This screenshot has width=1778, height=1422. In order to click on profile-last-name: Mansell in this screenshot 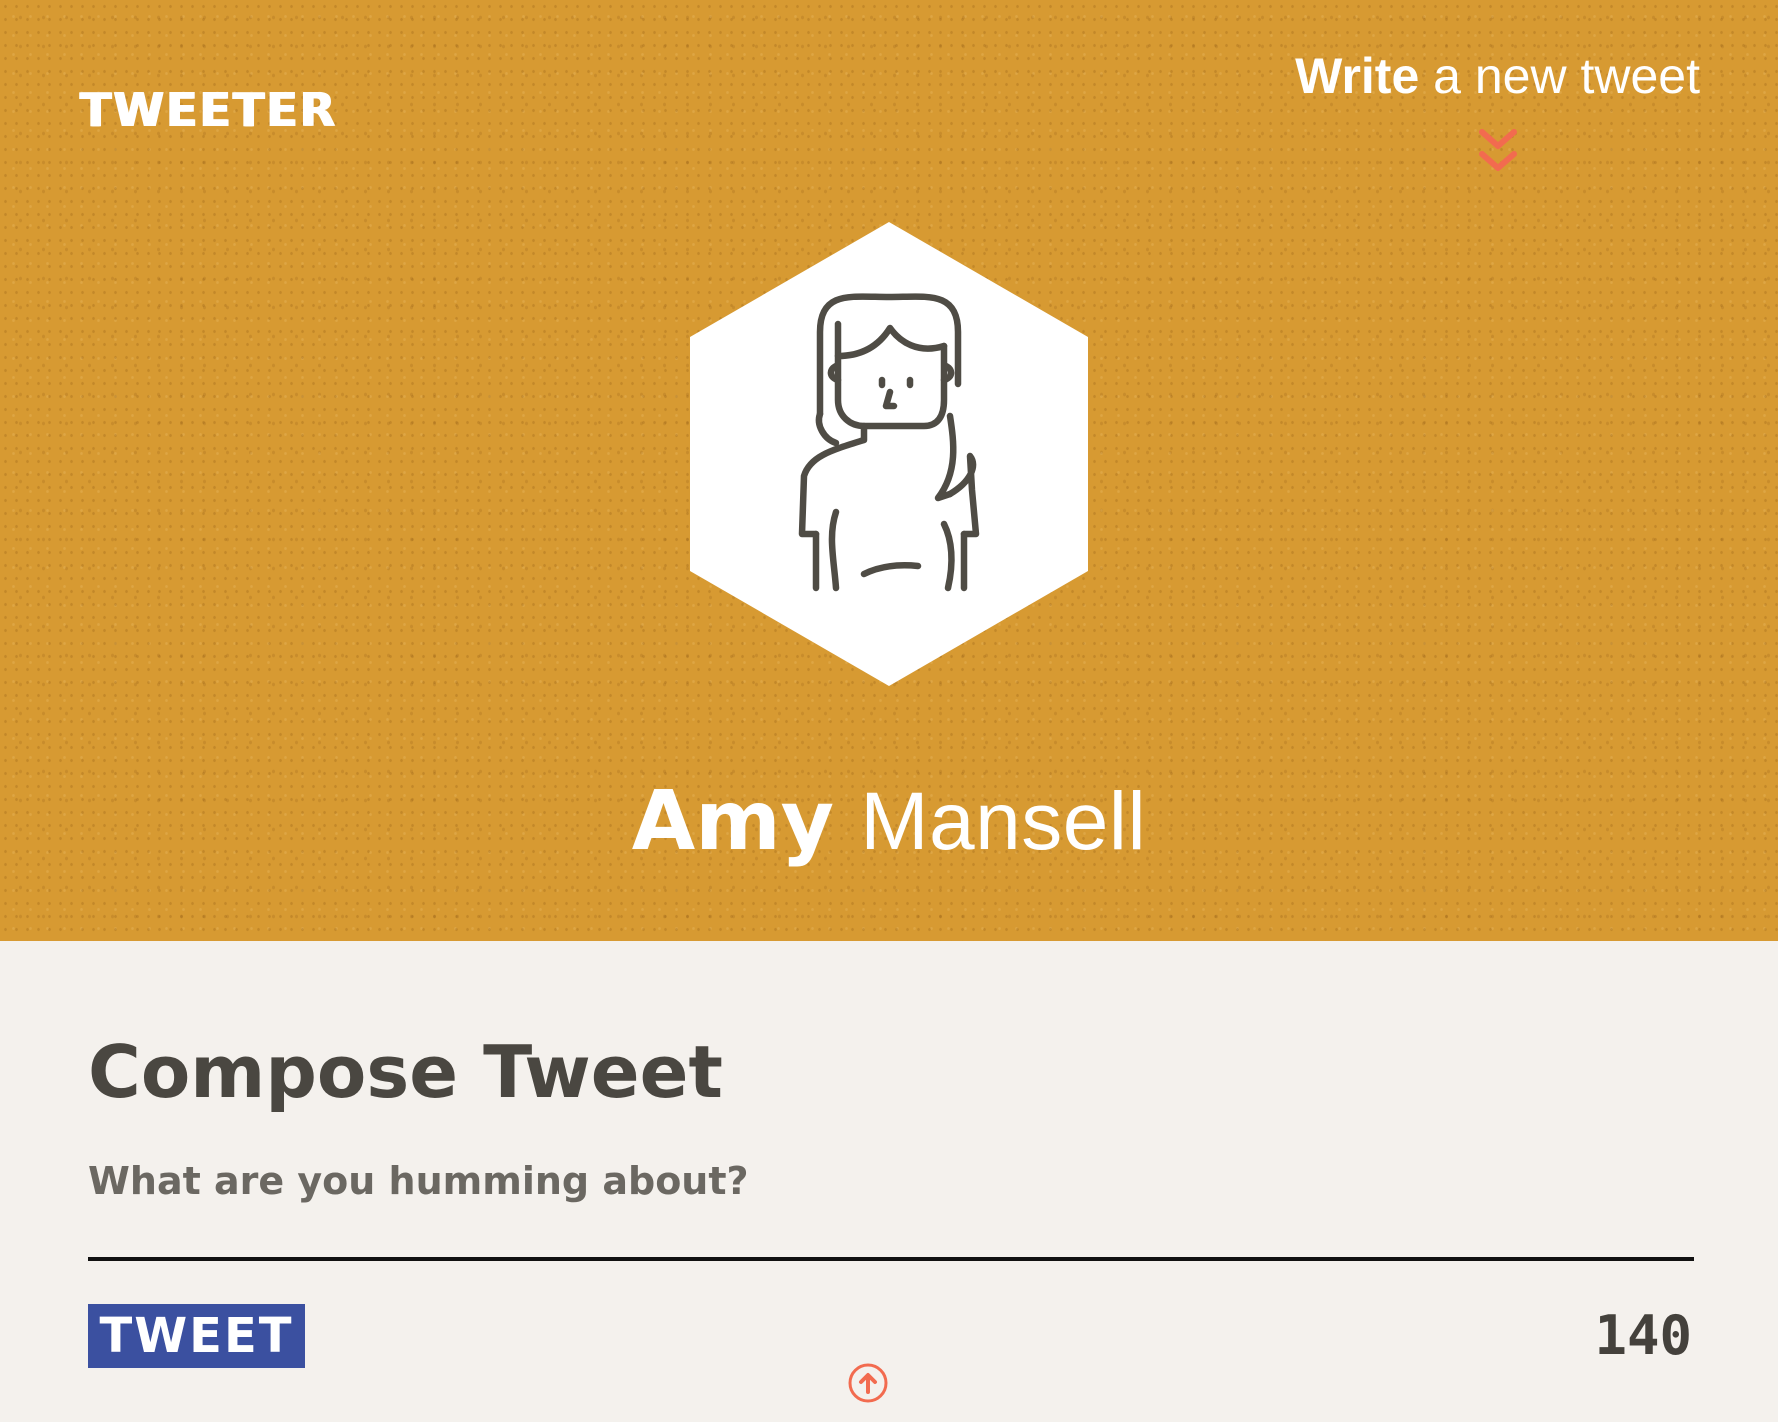, I will do `click(1003, 821)`.